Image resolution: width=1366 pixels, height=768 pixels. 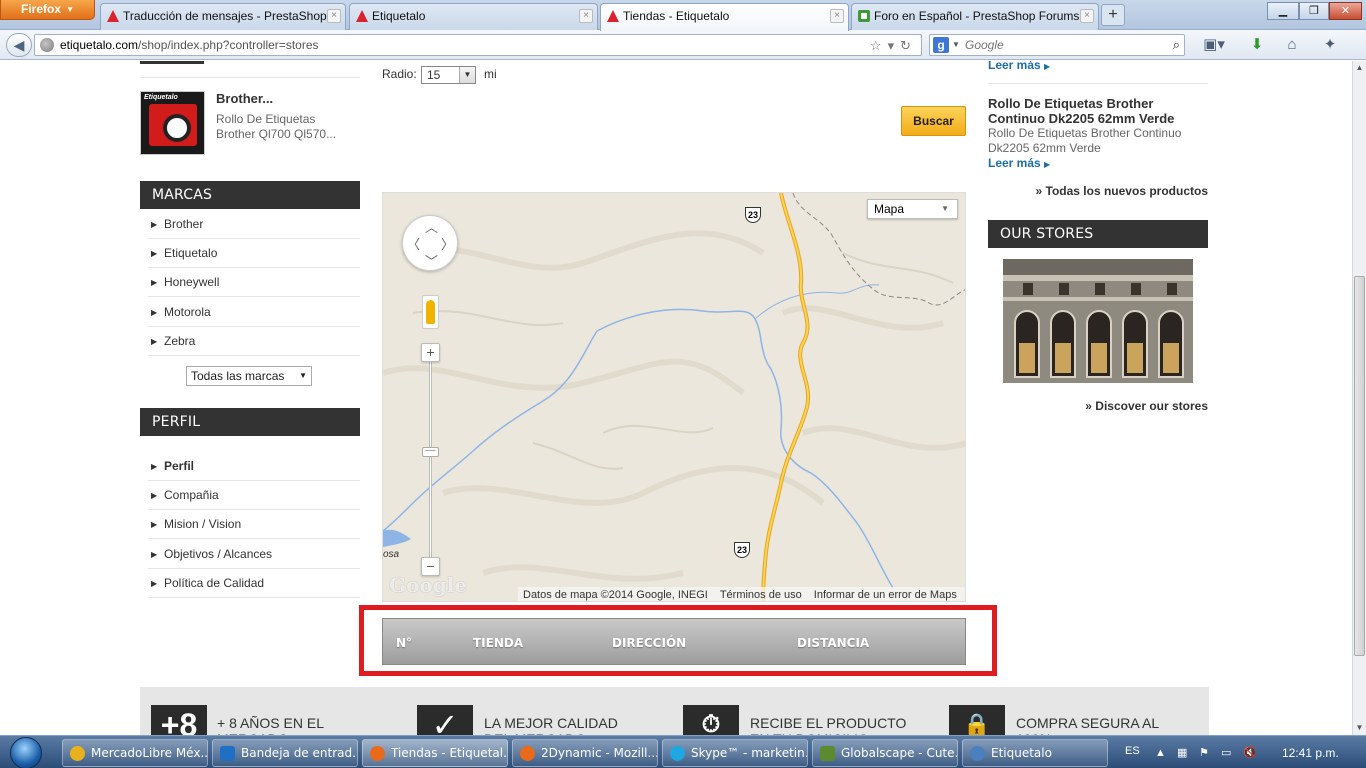 What do you see at coordinates (430, 312) in the screenshot?
I see `street-view-pegman-icon` at bounding box center [430, 312].